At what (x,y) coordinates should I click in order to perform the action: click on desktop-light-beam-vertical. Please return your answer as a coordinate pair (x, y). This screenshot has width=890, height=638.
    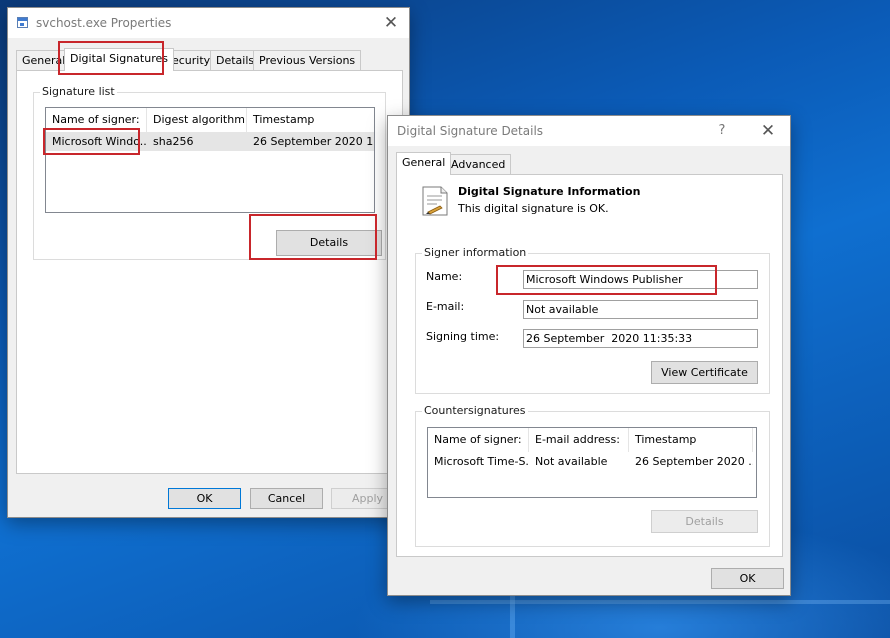
    Looking at the image, I should click on (512, 614).